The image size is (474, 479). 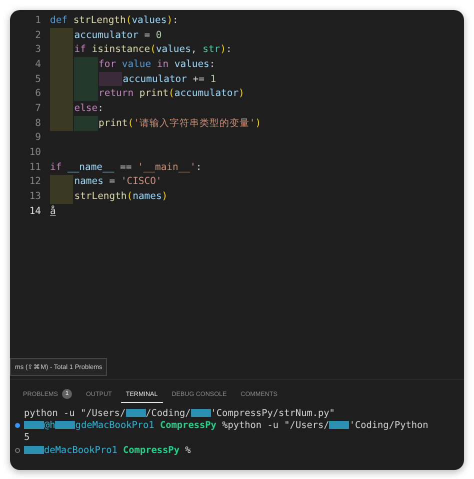 I want to click on terminal-text: 'CompressPy/strNum.py", so click(x=272, y=413).